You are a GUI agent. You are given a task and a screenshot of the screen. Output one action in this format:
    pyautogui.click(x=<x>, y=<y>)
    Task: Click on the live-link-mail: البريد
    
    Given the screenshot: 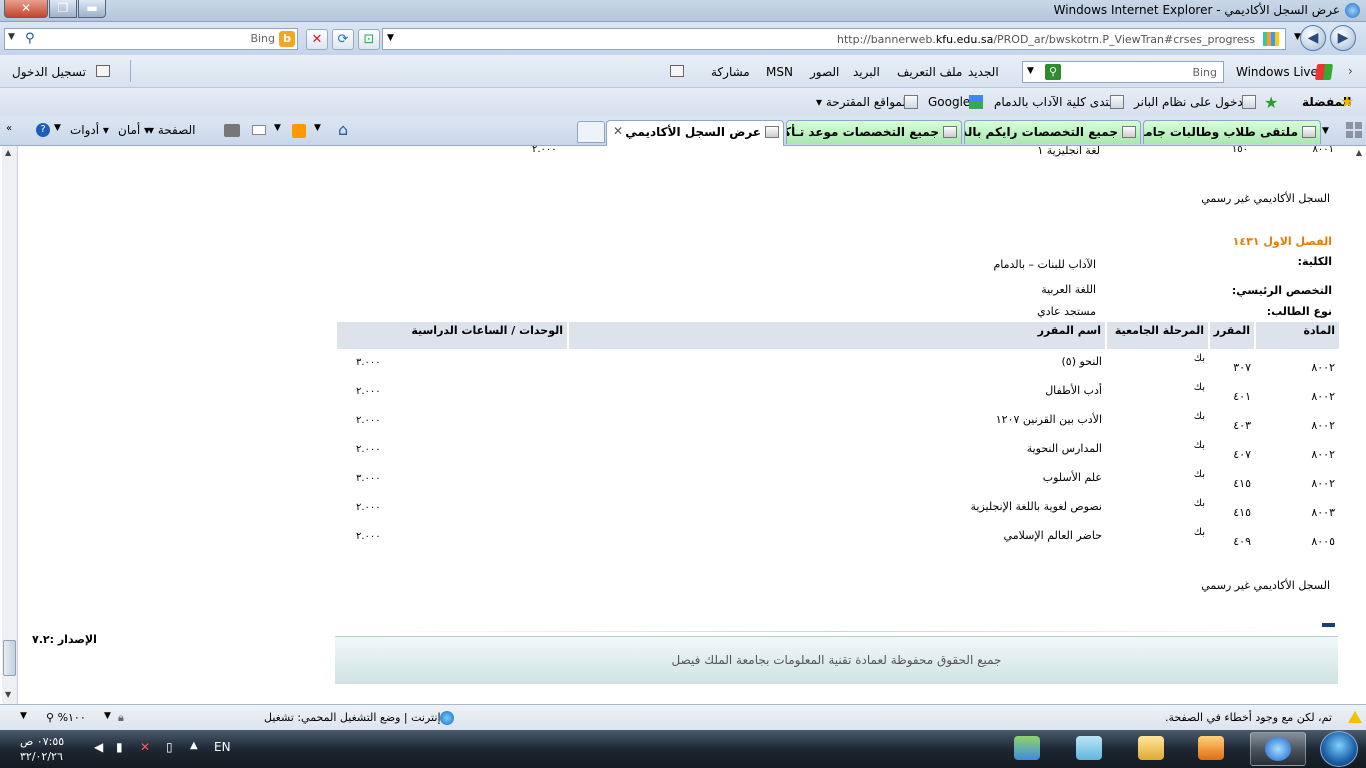 What is the action you would take?
    pyautogui.click(x=866, y=72)
    